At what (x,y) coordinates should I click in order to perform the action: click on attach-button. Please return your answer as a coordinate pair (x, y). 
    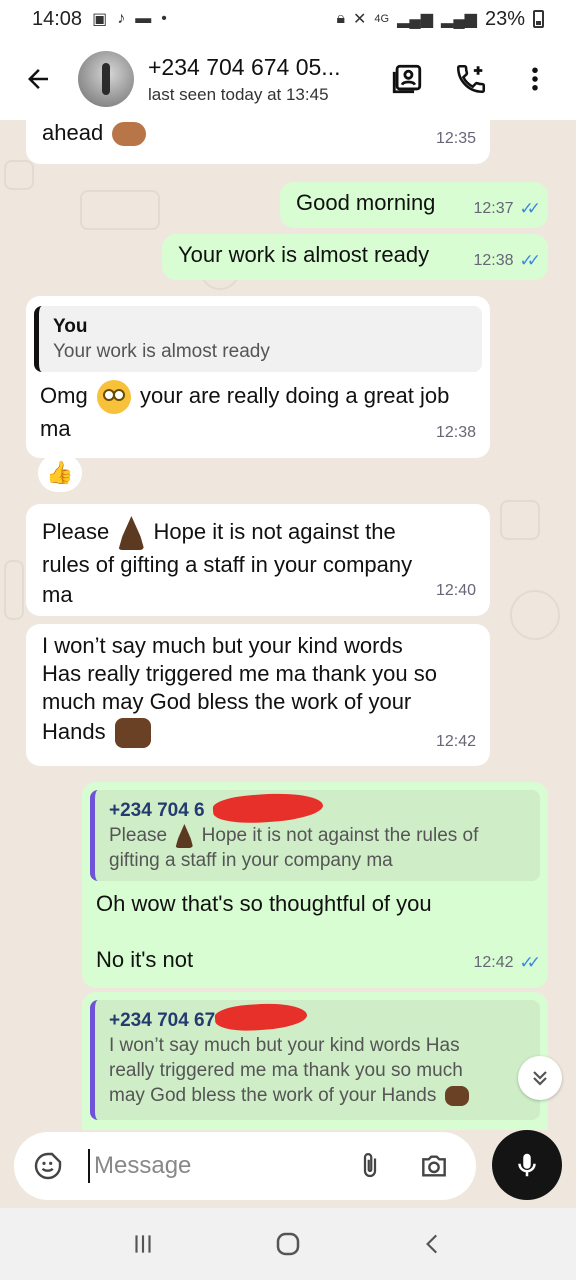
    Looking at the image, I should click on (370, 1166).